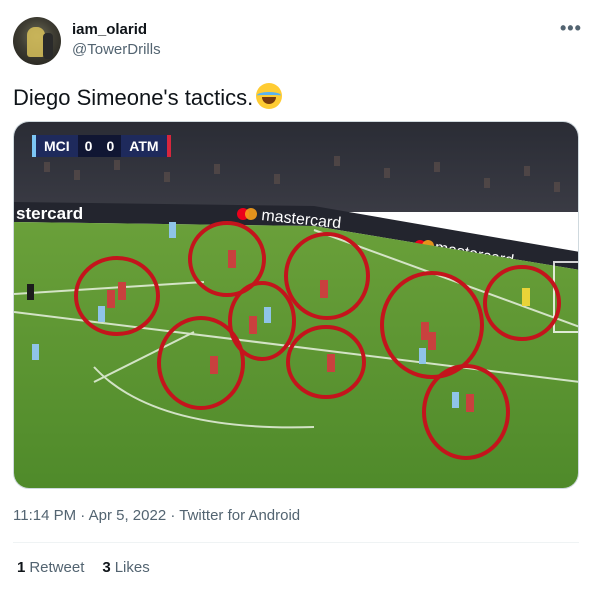 The height and width of the screenshot is (590, 593). What do you see at coordinates (128, 515) in the screenshot?
I see `tweet-date: Apr 5, 2022` at bounding box center [128, 515].